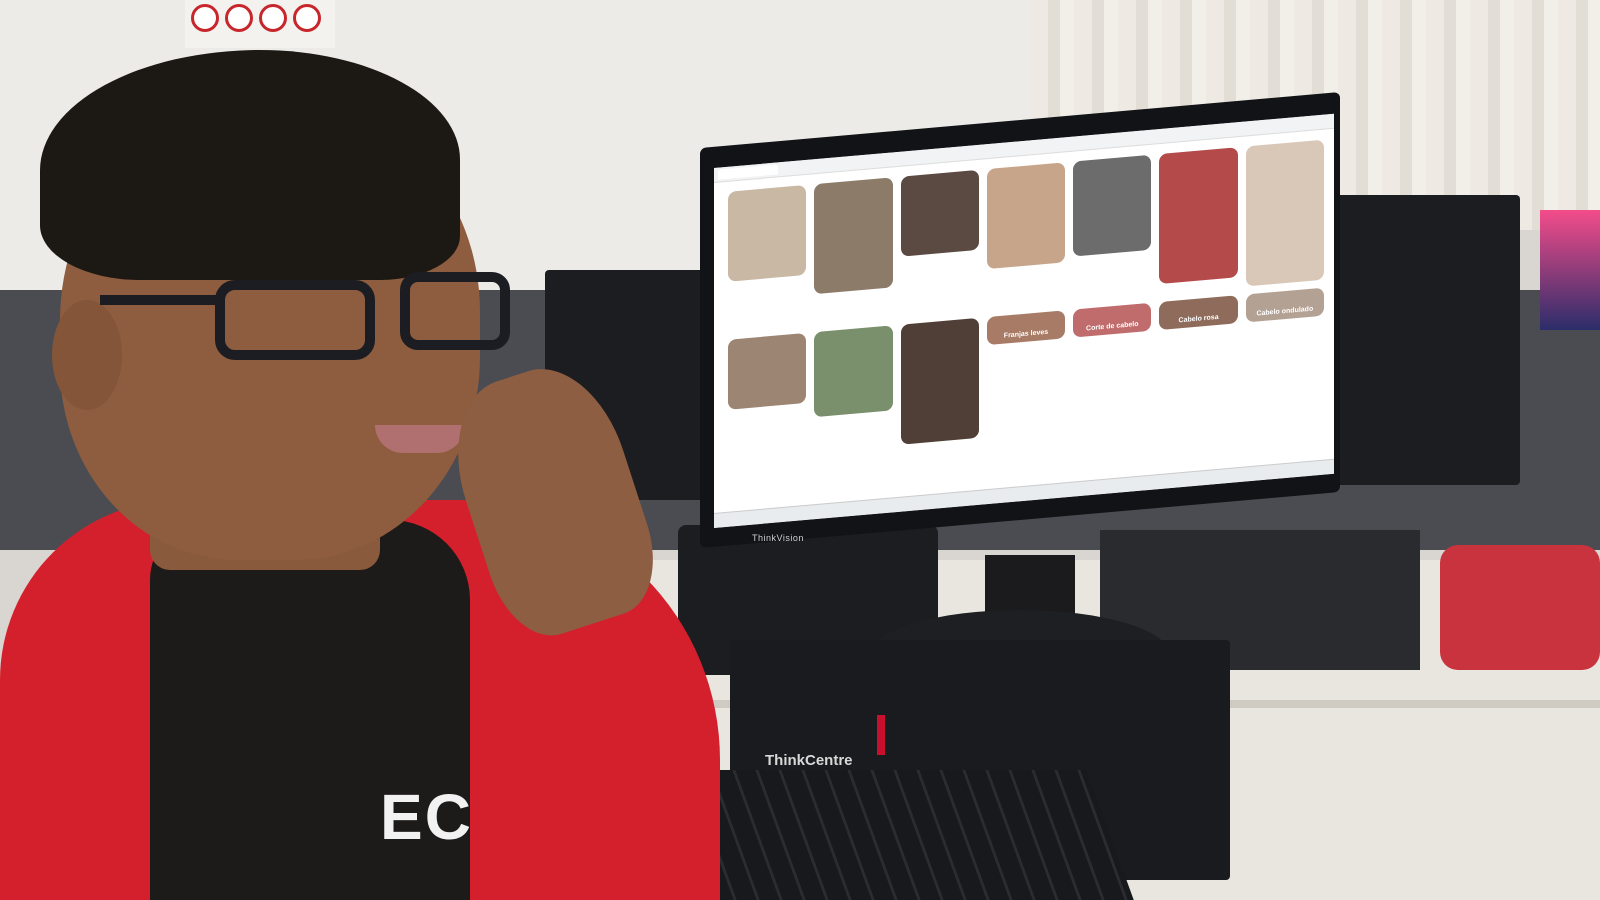 This screenshot has height=900, width=1600. I want to click on pin-card: Franjas leves, so click(1026, 328).